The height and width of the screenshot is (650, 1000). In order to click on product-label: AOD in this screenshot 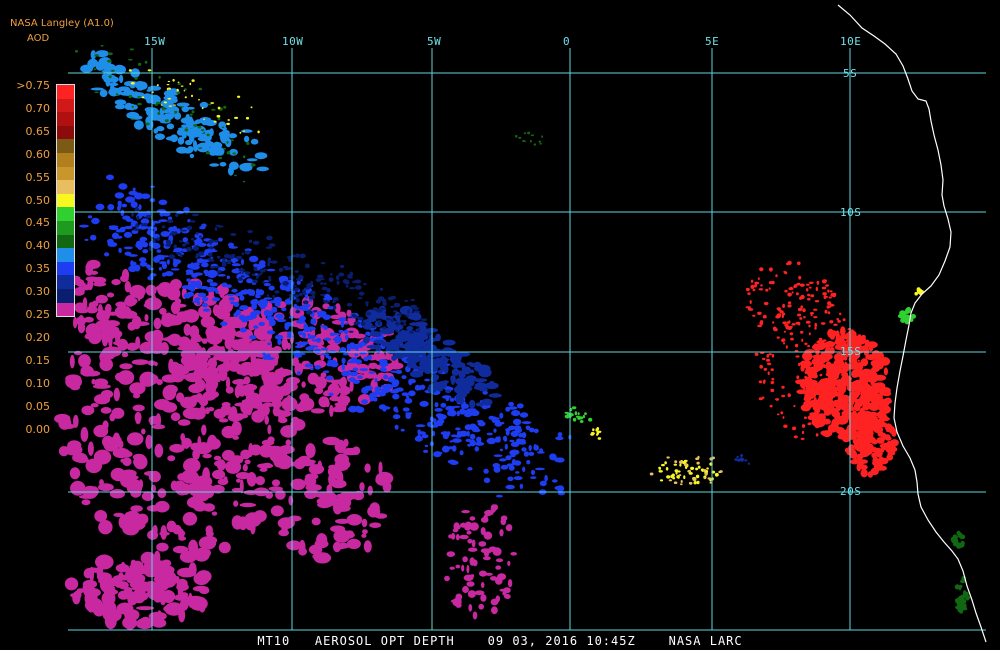, I will do `click(38, 38)`.